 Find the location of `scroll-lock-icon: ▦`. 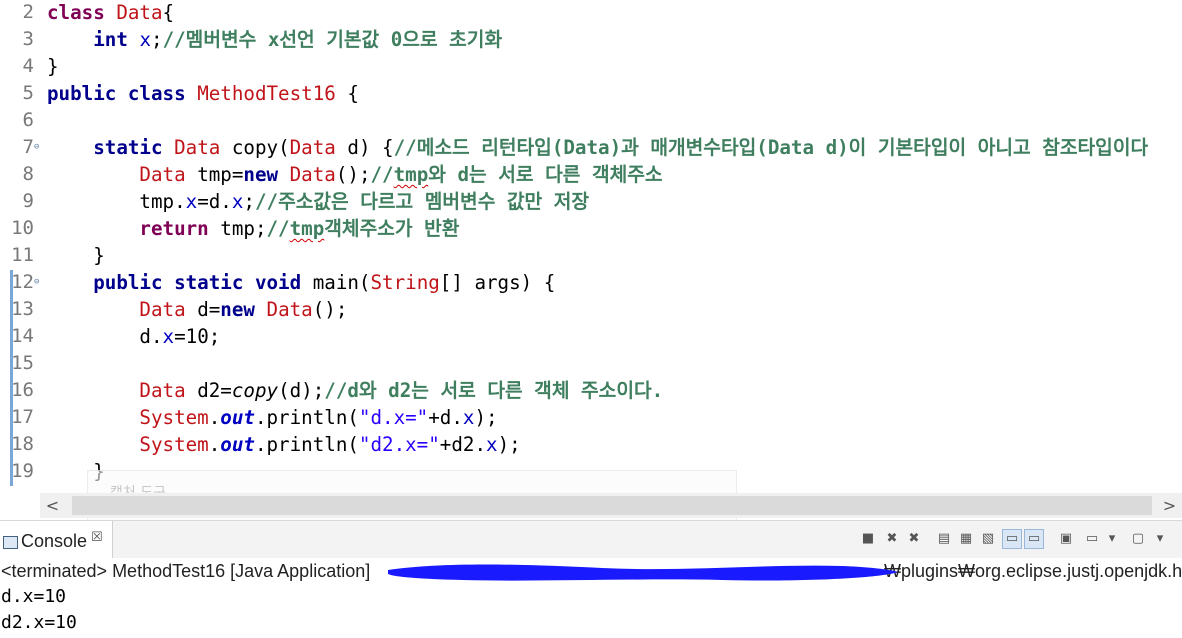

scroll-lock-icon: ▦ is located at coordinates (966, 539).